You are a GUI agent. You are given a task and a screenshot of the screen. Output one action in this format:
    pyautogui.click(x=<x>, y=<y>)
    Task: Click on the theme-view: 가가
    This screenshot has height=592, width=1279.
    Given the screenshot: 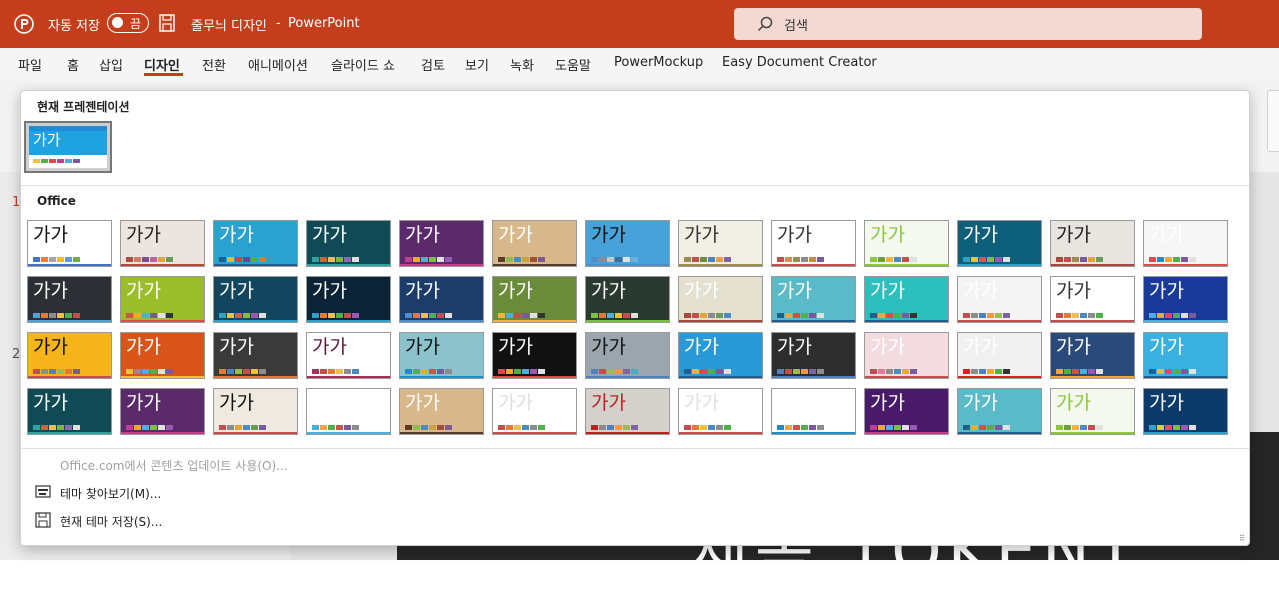 What is the action you would take?
    pyautogui.click(x=1092, y=299)
    